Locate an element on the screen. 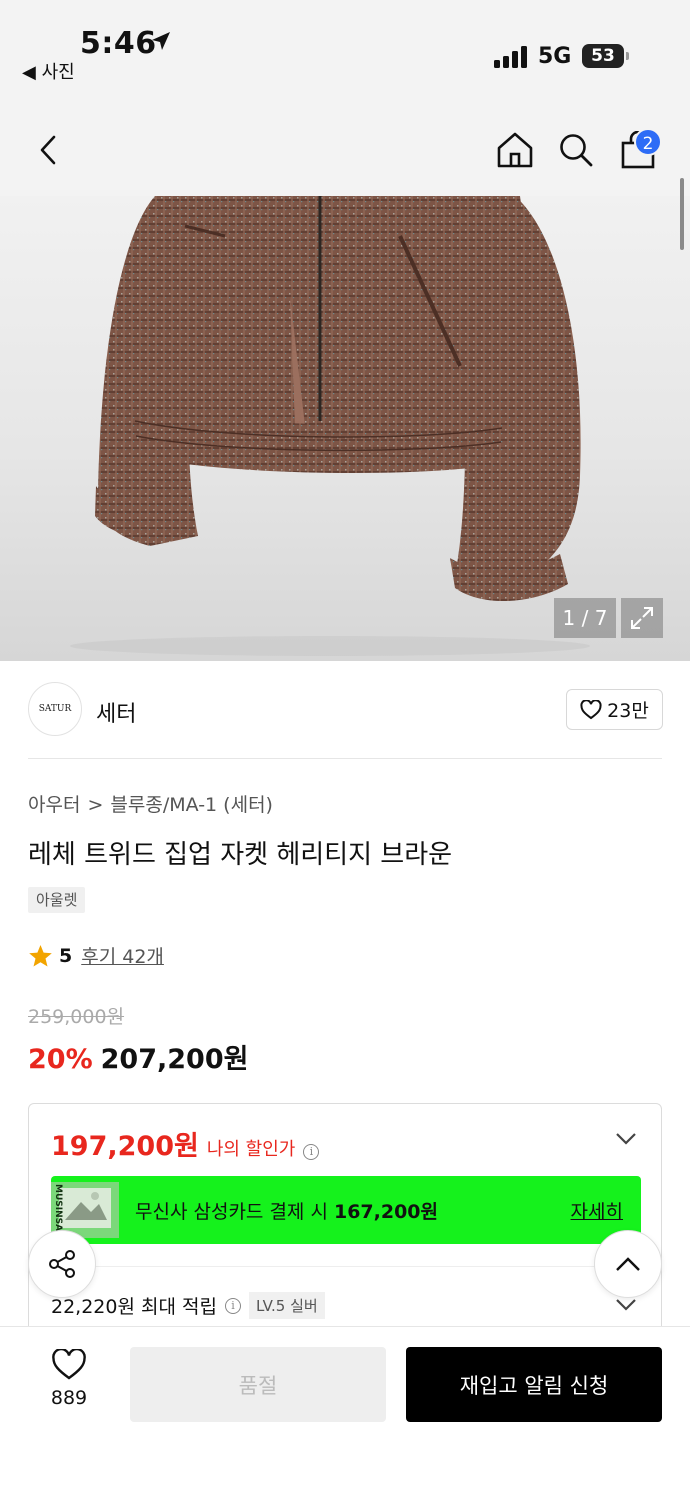 The width and height of the screenshot is (690, 1500). wishlist-count: 889 is located at coordinates (69, 1398).